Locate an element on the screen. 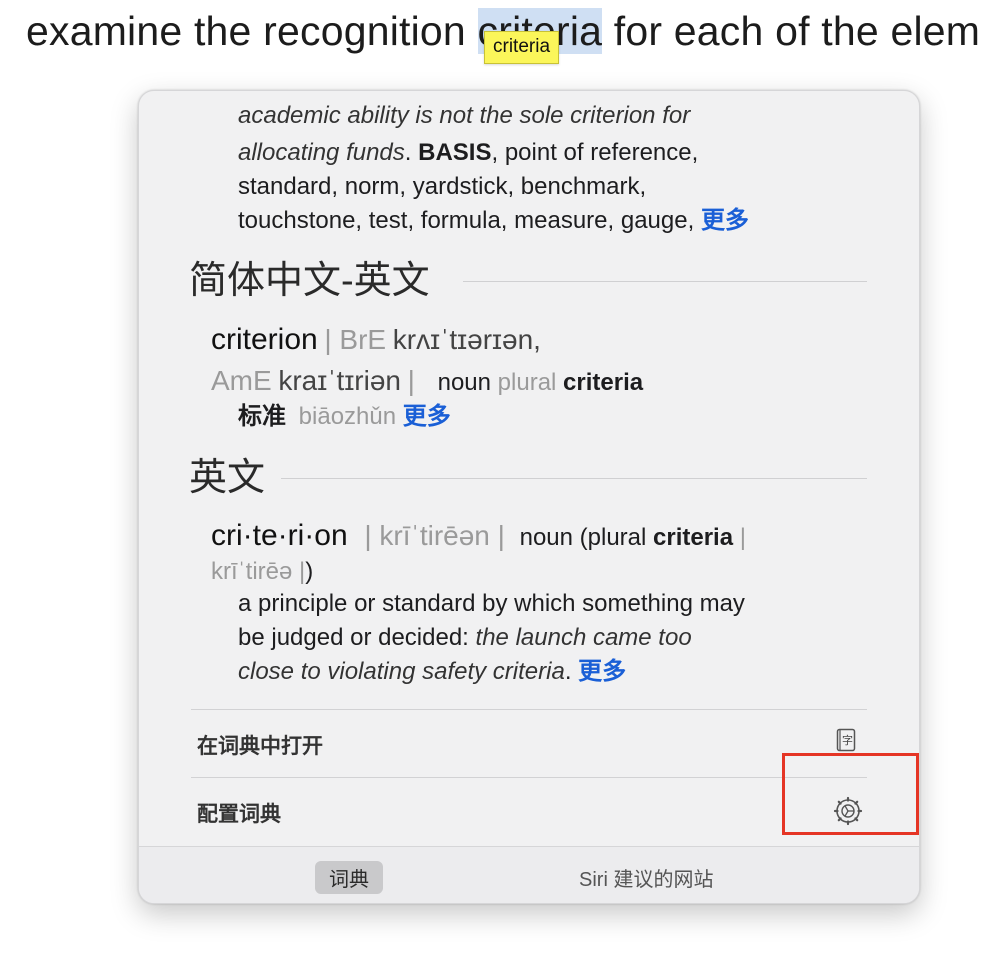 The width and height of the screenshot is (992, 958). thesaurus-more-link: 更多 is located at coordinates (725, 220).